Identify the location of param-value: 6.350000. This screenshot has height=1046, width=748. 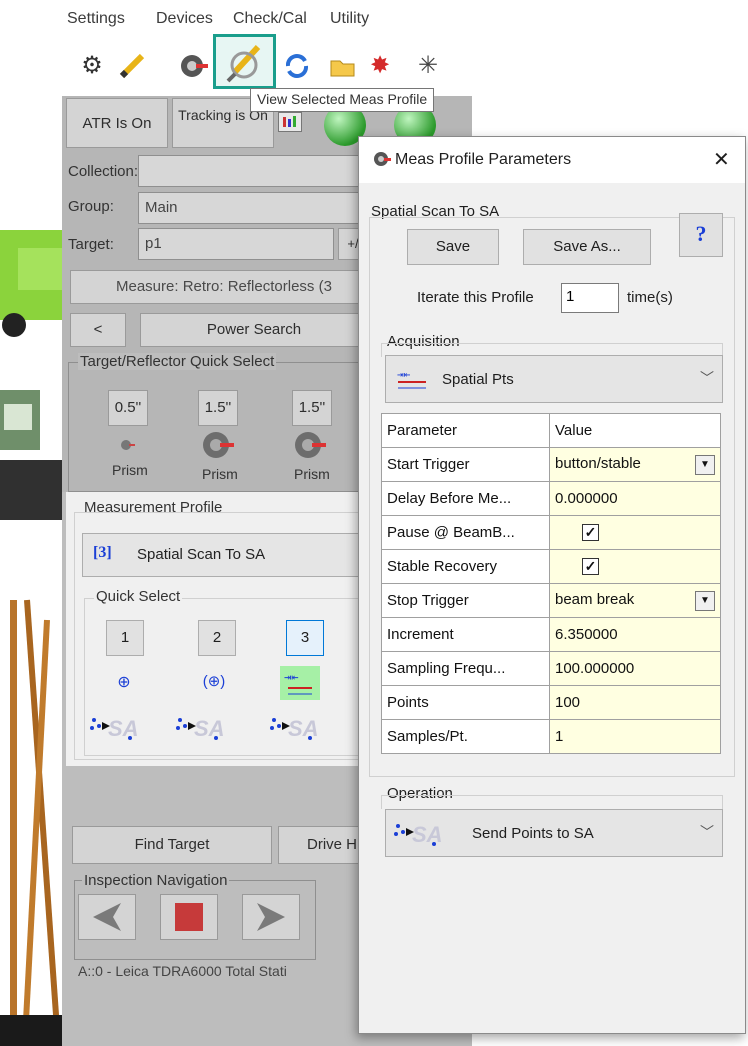
(635, 634).